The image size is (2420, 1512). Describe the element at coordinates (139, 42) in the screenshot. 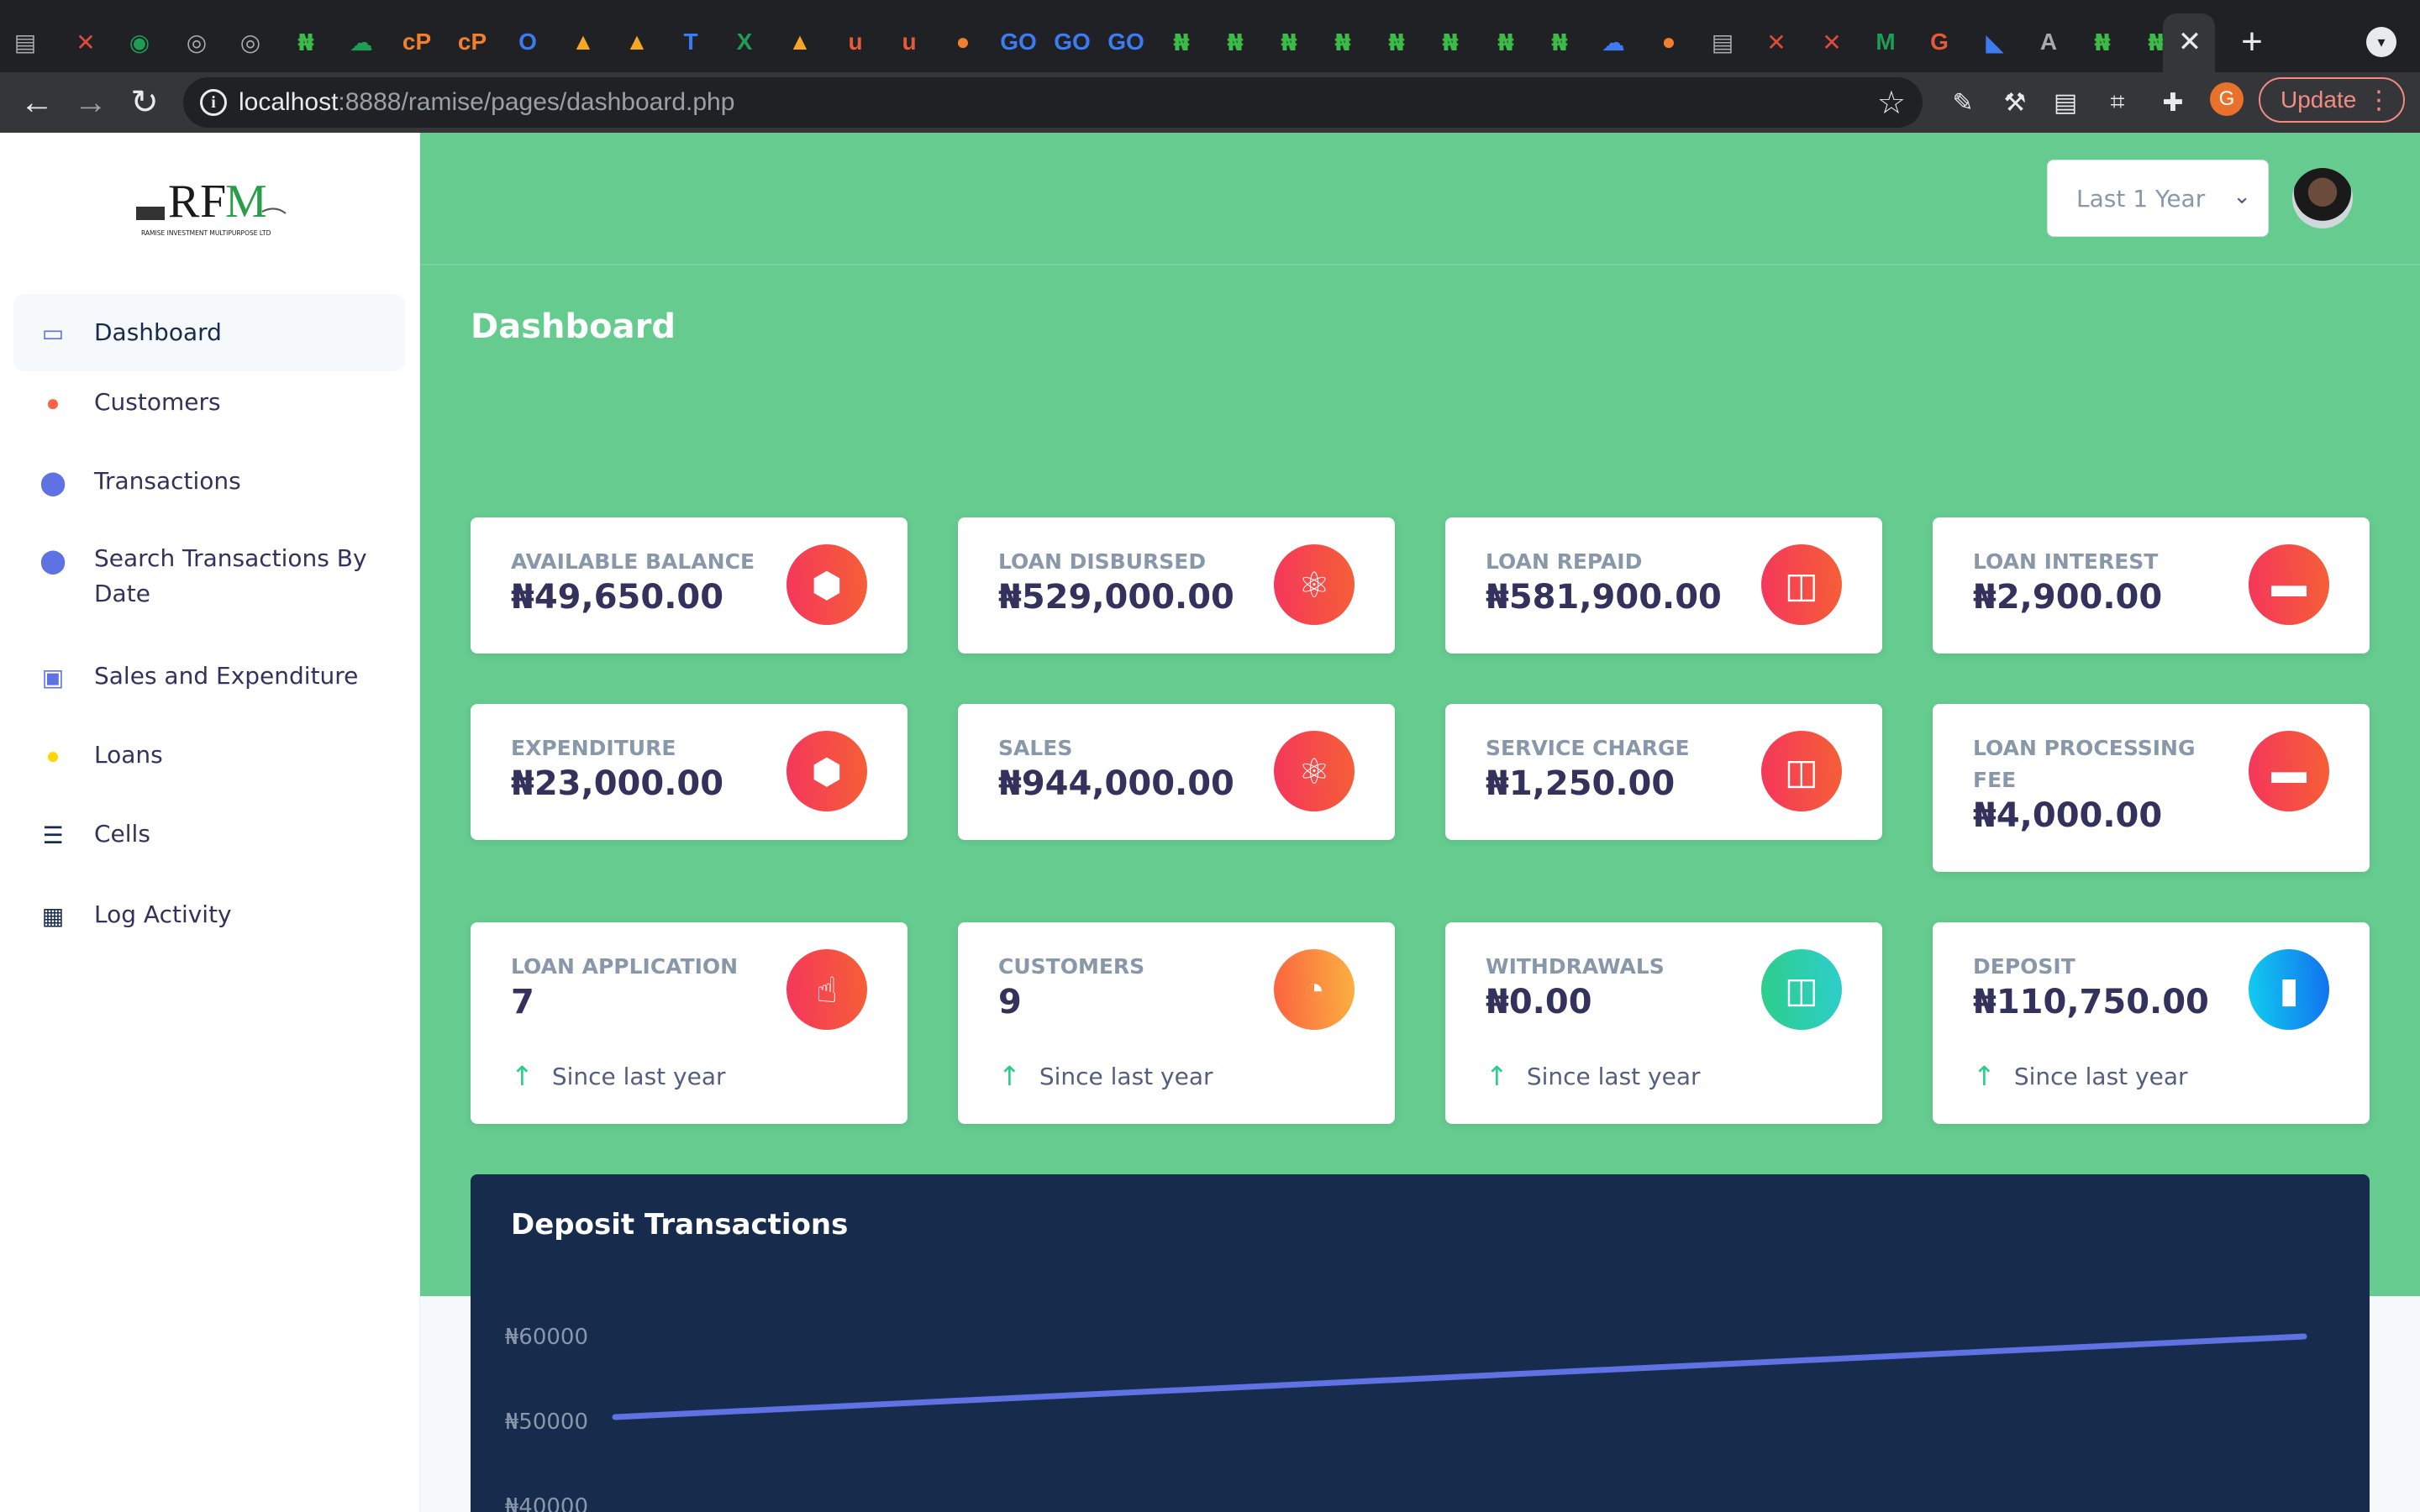

I see `whatsapp-icon: ◉` at that location.